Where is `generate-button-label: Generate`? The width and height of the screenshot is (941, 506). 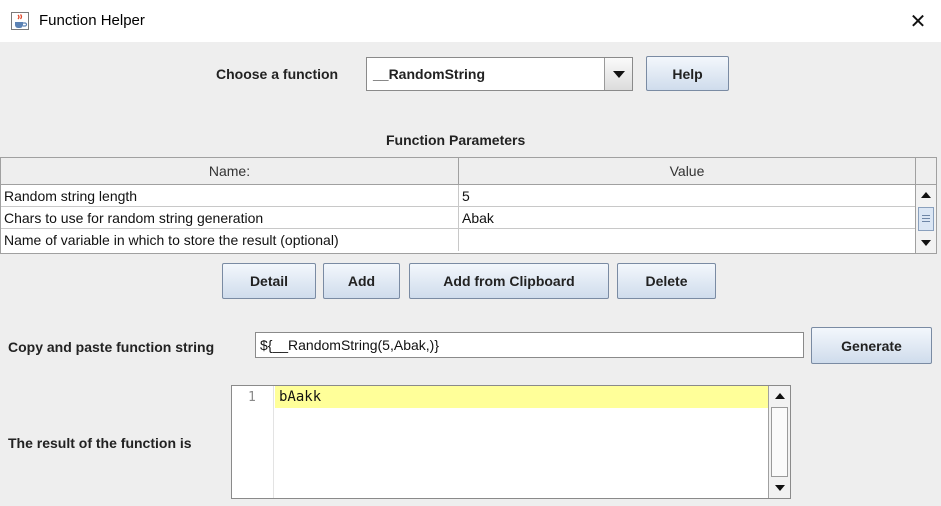
generate-button-label: Generate is located at coordinates (871, 345).